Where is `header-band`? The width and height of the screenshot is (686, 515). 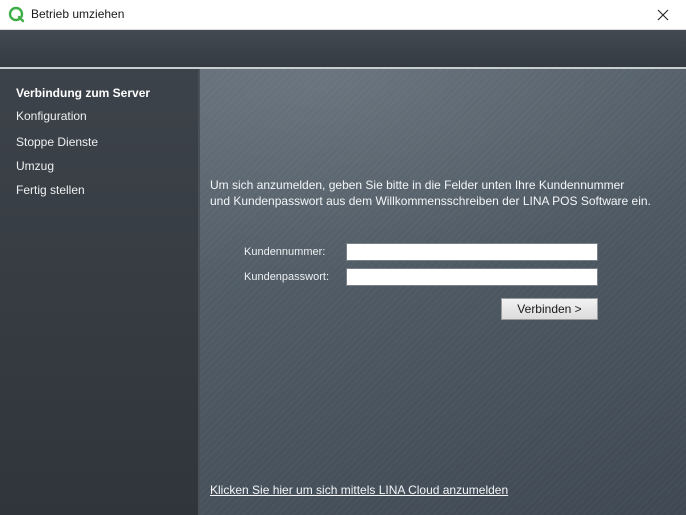
header-band is located at coordinates (343, 49).